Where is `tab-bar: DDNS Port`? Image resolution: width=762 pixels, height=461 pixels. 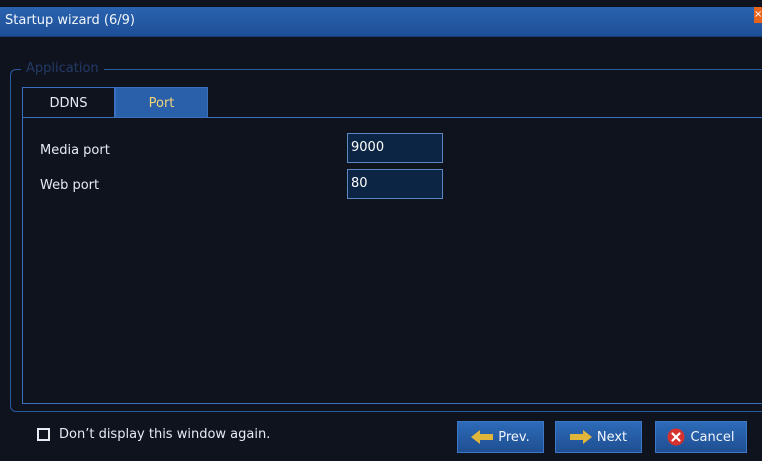 tab-bar: DDNS Port is located at coordinates (115, 102).